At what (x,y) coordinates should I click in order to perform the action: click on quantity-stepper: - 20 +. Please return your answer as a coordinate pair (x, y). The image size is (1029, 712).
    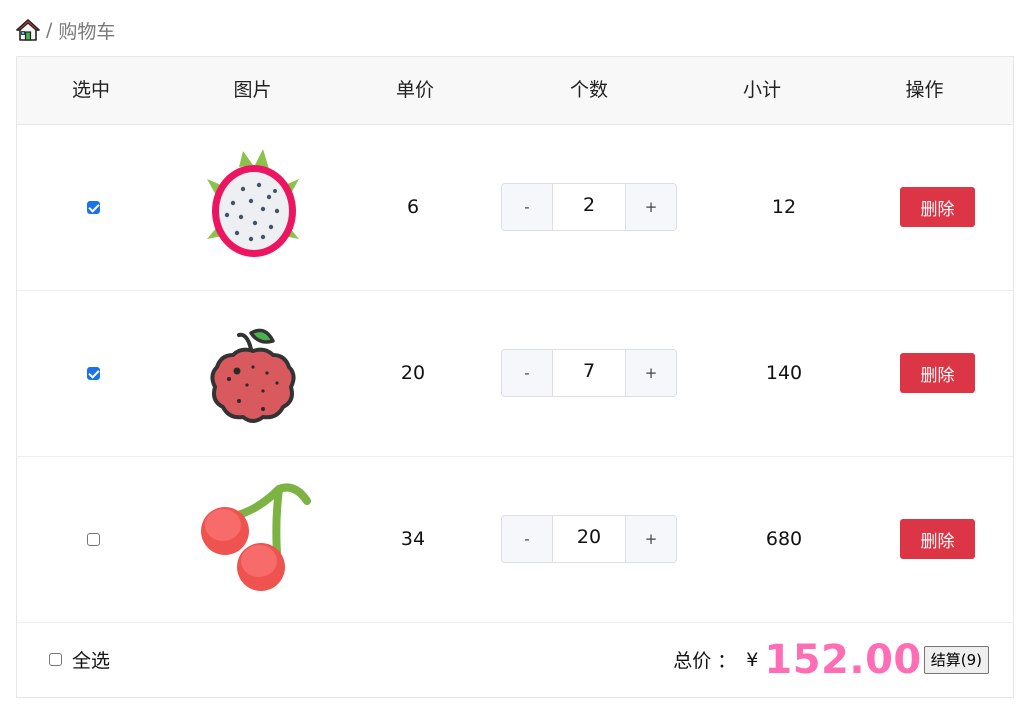
    Looking at the image, I should click on (589, 539).